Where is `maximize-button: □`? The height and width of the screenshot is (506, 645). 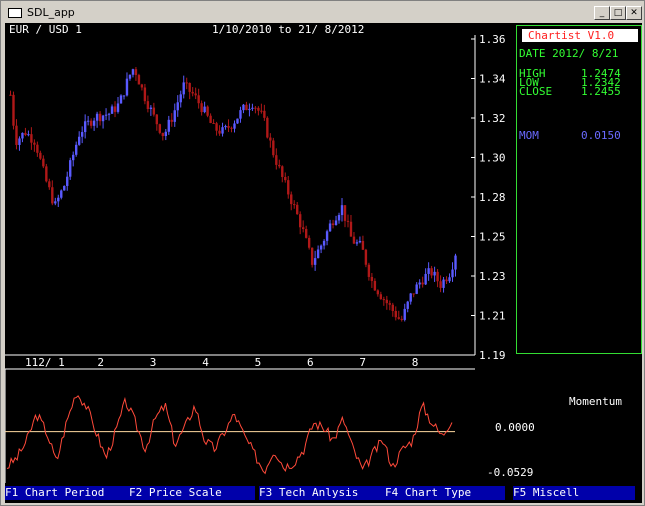 maximize-button: □ is located at coordinates (618, 13).